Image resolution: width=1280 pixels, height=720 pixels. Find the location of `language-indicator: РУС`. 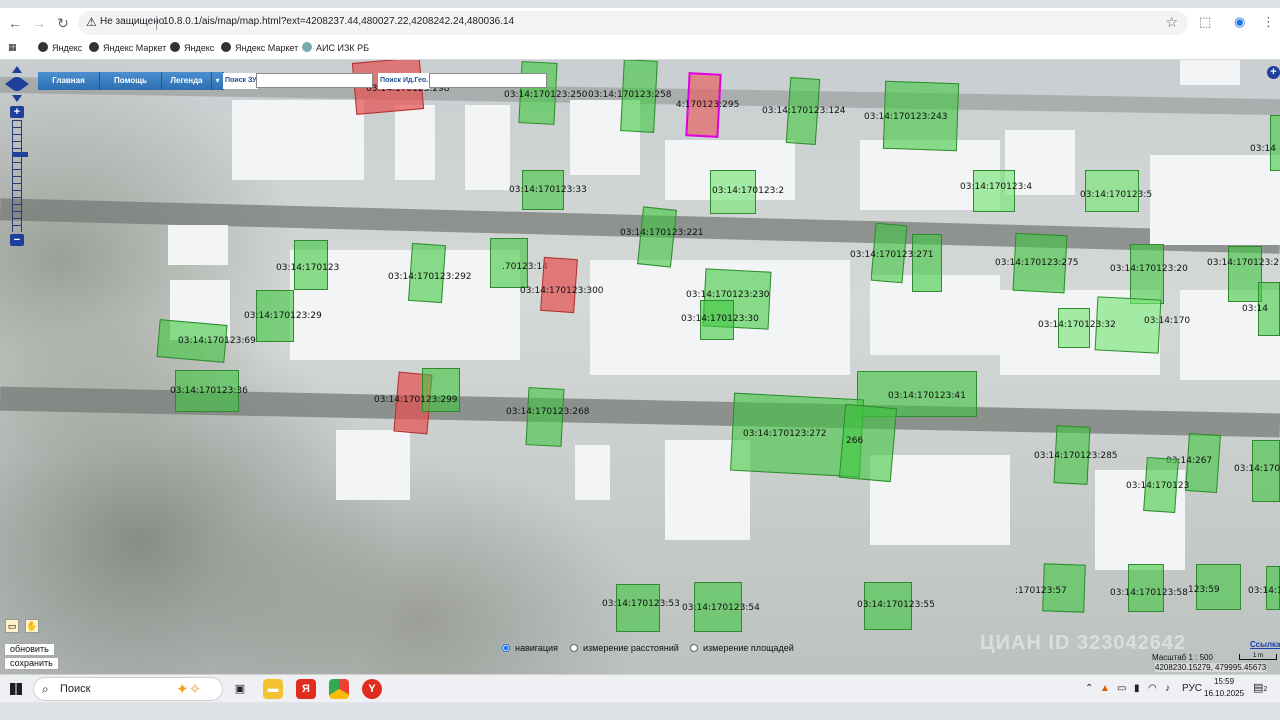

language-indicator: РУС is located at coordinates (1192, 688).